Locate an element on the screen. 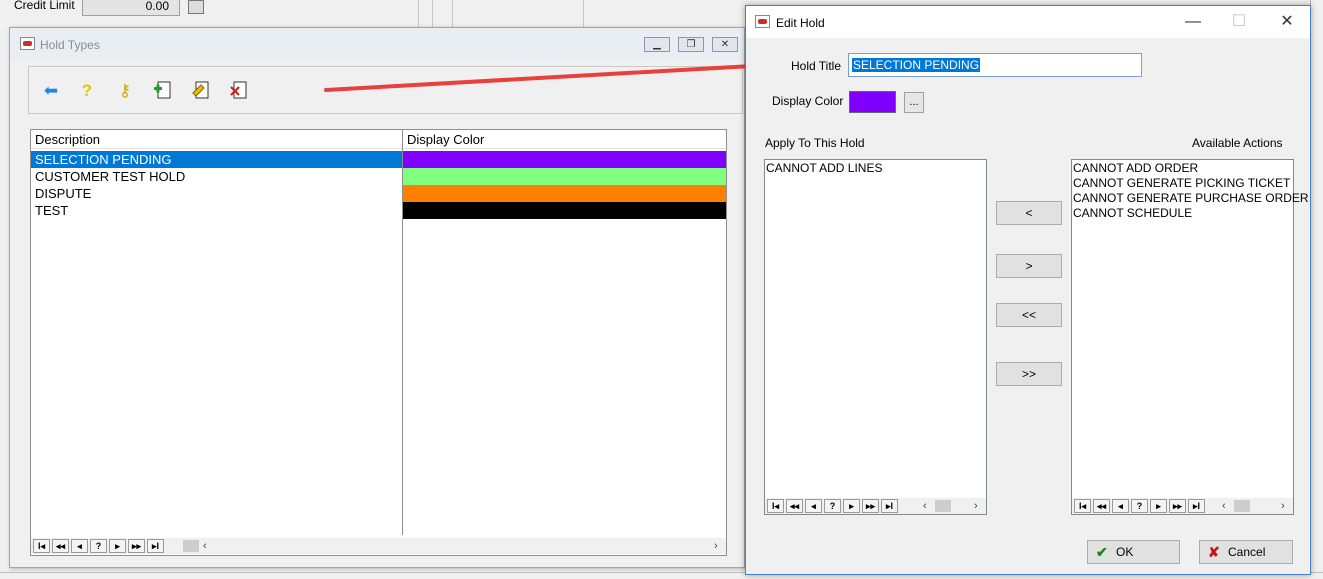 This screenshot has width=1323, height=579. minimize-icon: — is located at coordinates (1193, 22).